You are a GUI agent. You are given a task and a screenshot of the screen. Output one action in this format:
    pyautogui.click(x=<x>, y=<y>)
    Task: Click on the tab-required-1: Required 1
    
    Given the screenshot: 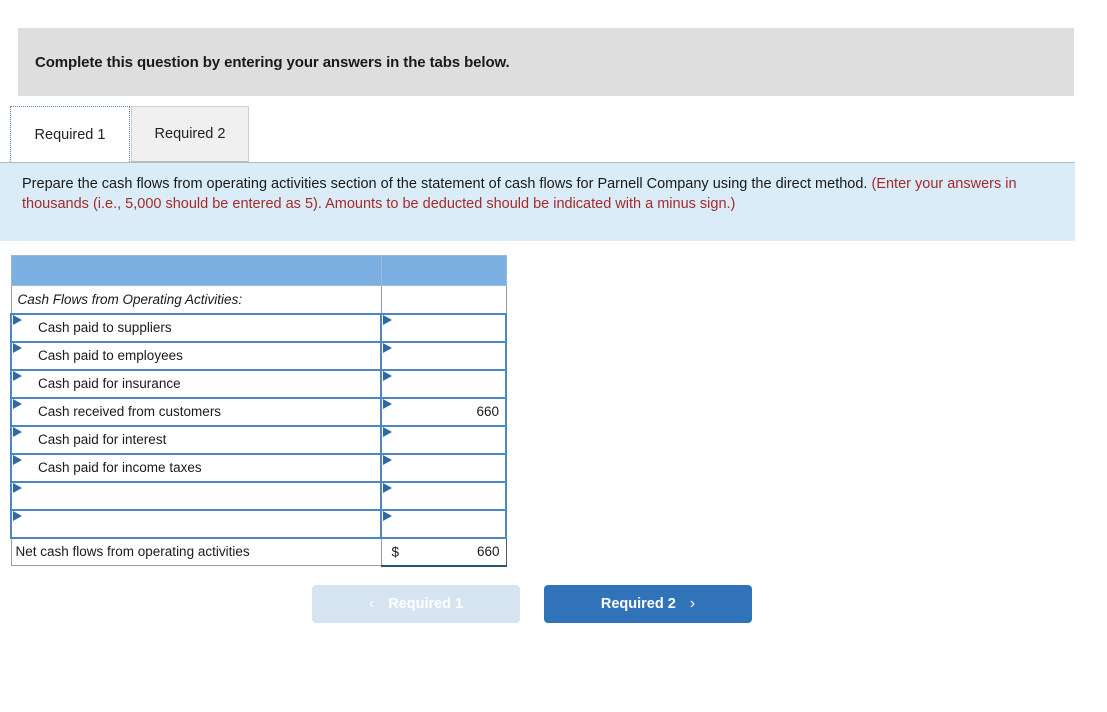 What is the action you would take?
    pyautogui.click(x=70, y=134)
    